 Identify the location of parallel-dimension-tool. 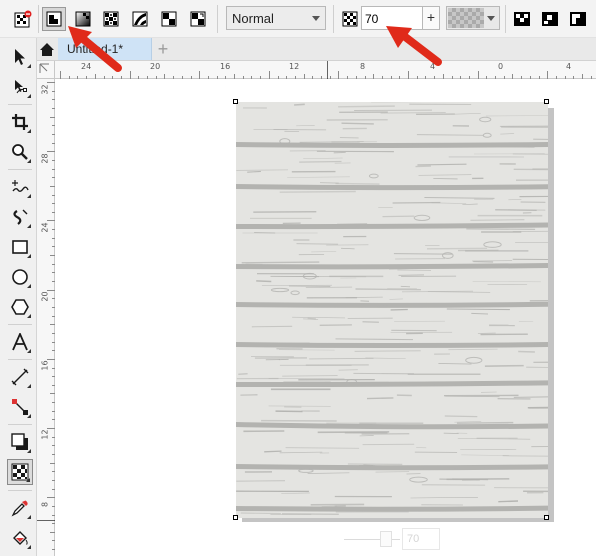
(20, 377).